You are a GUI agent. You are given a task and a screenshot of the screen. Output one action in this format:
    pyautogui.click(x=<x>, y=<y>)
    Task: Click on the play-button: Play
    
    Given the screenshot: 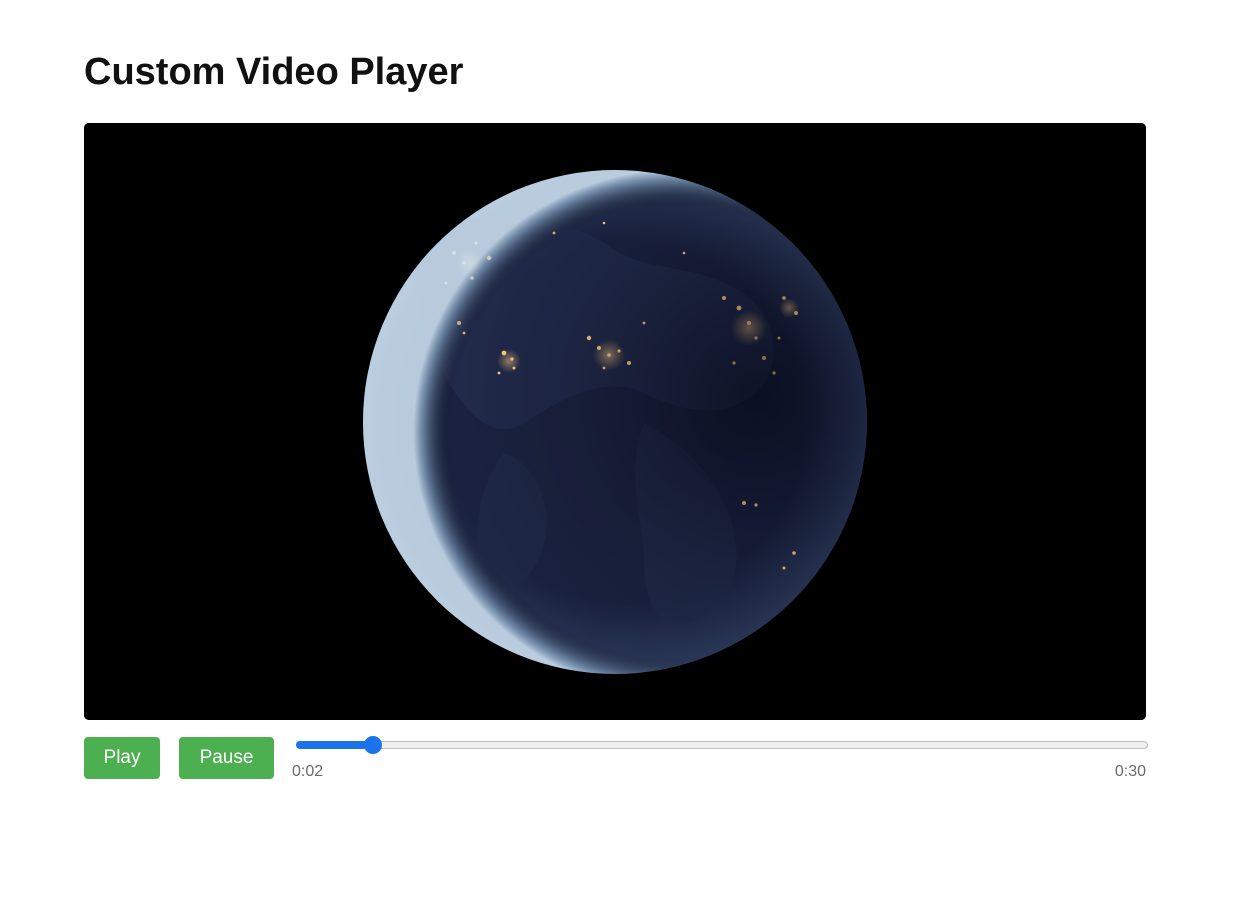 What is the action you would take?
    pyautogui.click(x=122, y=758)
    